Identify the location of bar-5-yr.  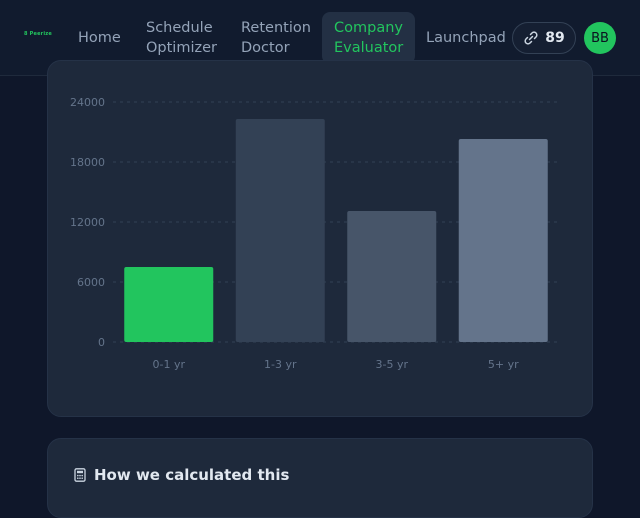
(503, 240).